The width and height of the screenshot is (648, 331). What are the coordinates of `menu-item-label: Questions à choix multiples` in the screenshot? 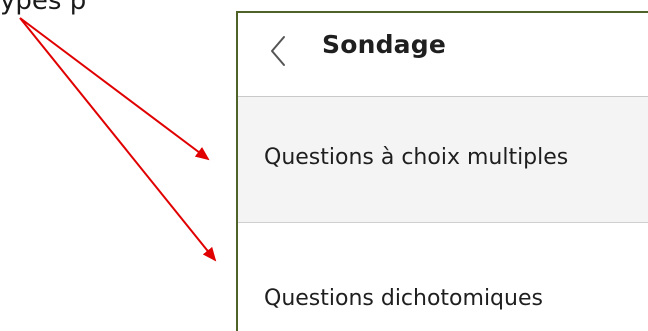 It's located at (416, 157).